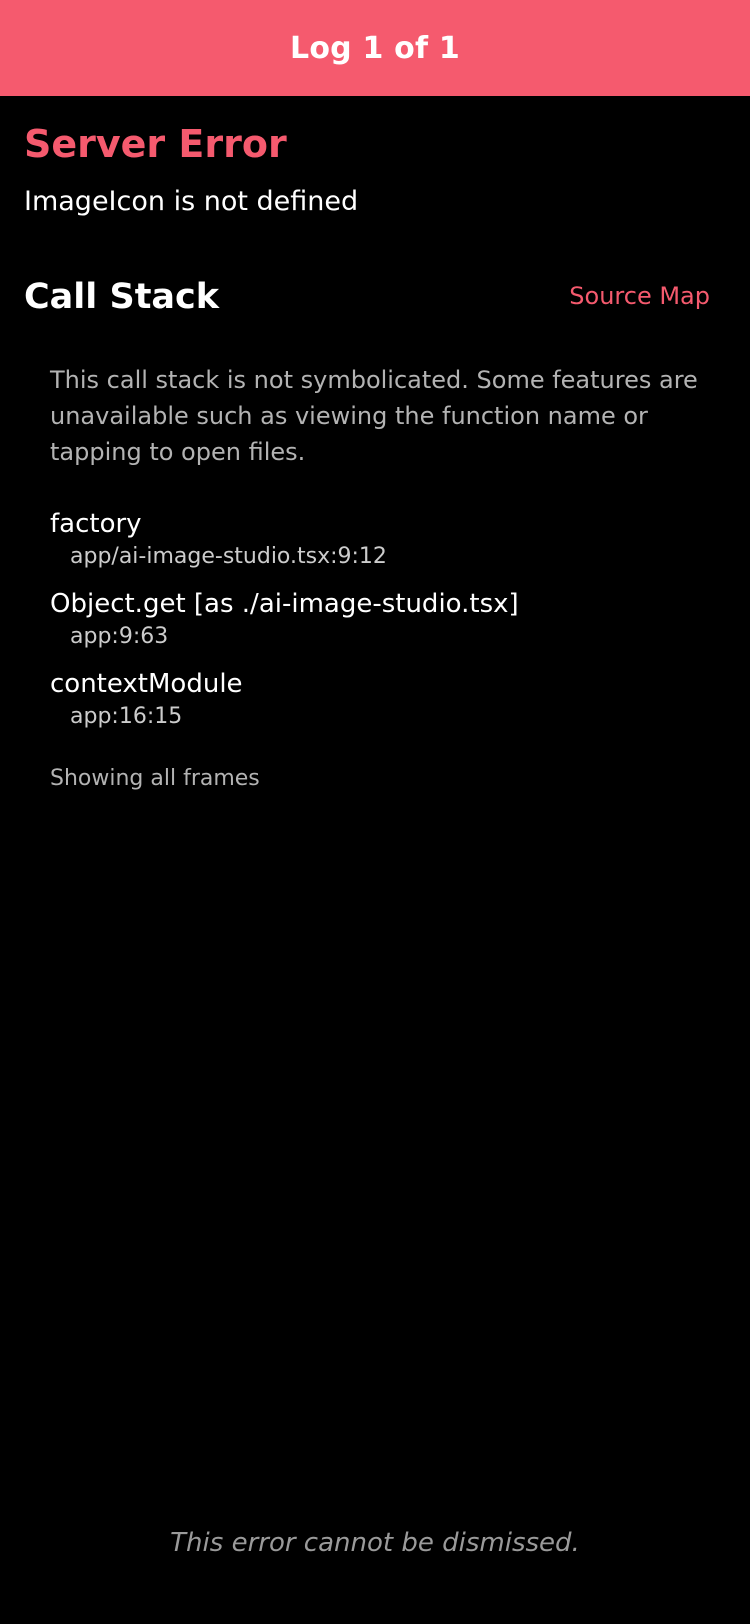 The height and width of the screenshot is (1624, 750). What do you see at coordinates (380, 539) in the screenshot?
I see `stack-frame: factory app/ai-image-studio.tsx:9:12` at bounding box center [380, 539].